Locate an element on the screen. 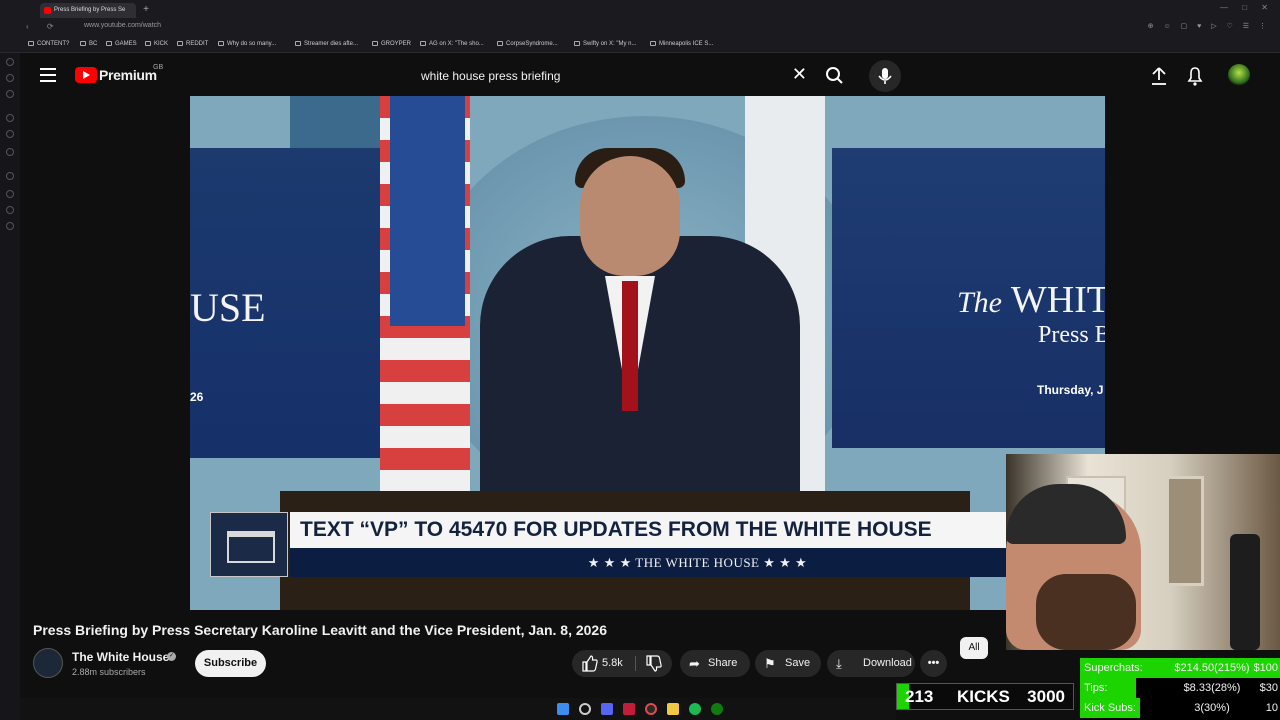  bookmark-item: BC is located at coordinates (88, 44).